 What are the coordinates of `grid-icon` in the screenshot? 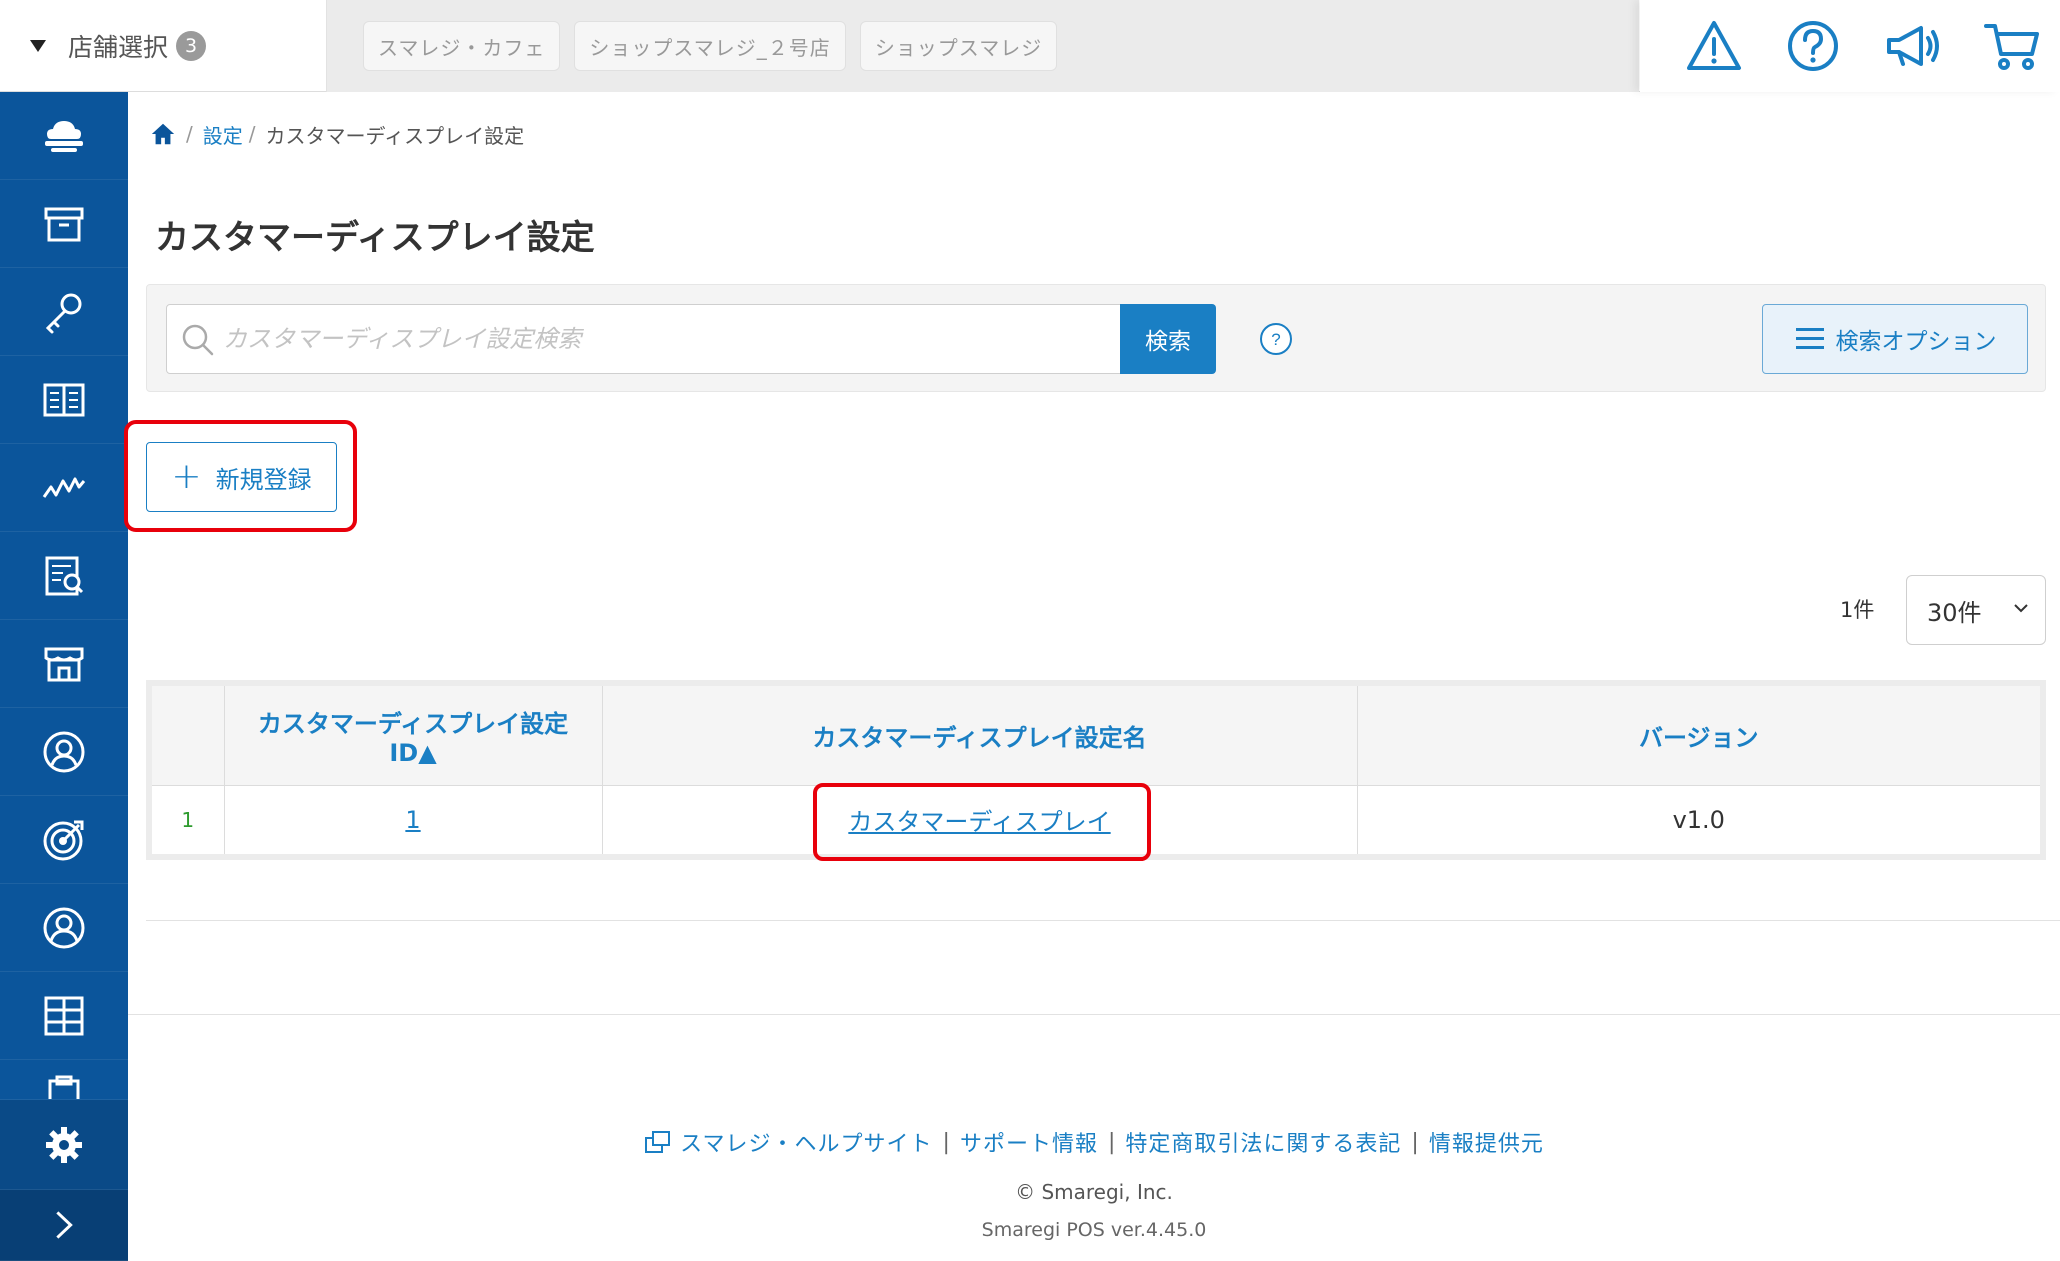 It's located at (64, 1015).